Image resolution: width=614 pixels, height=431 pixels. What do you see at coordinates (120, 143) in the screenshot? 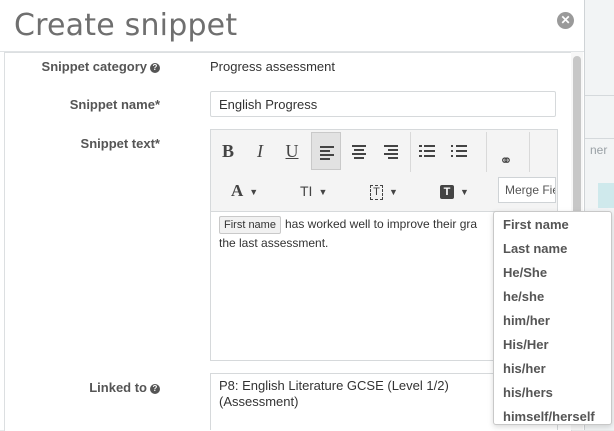
I see `snippet-text-label: Snippet text*` at bounding box center [120, 143].